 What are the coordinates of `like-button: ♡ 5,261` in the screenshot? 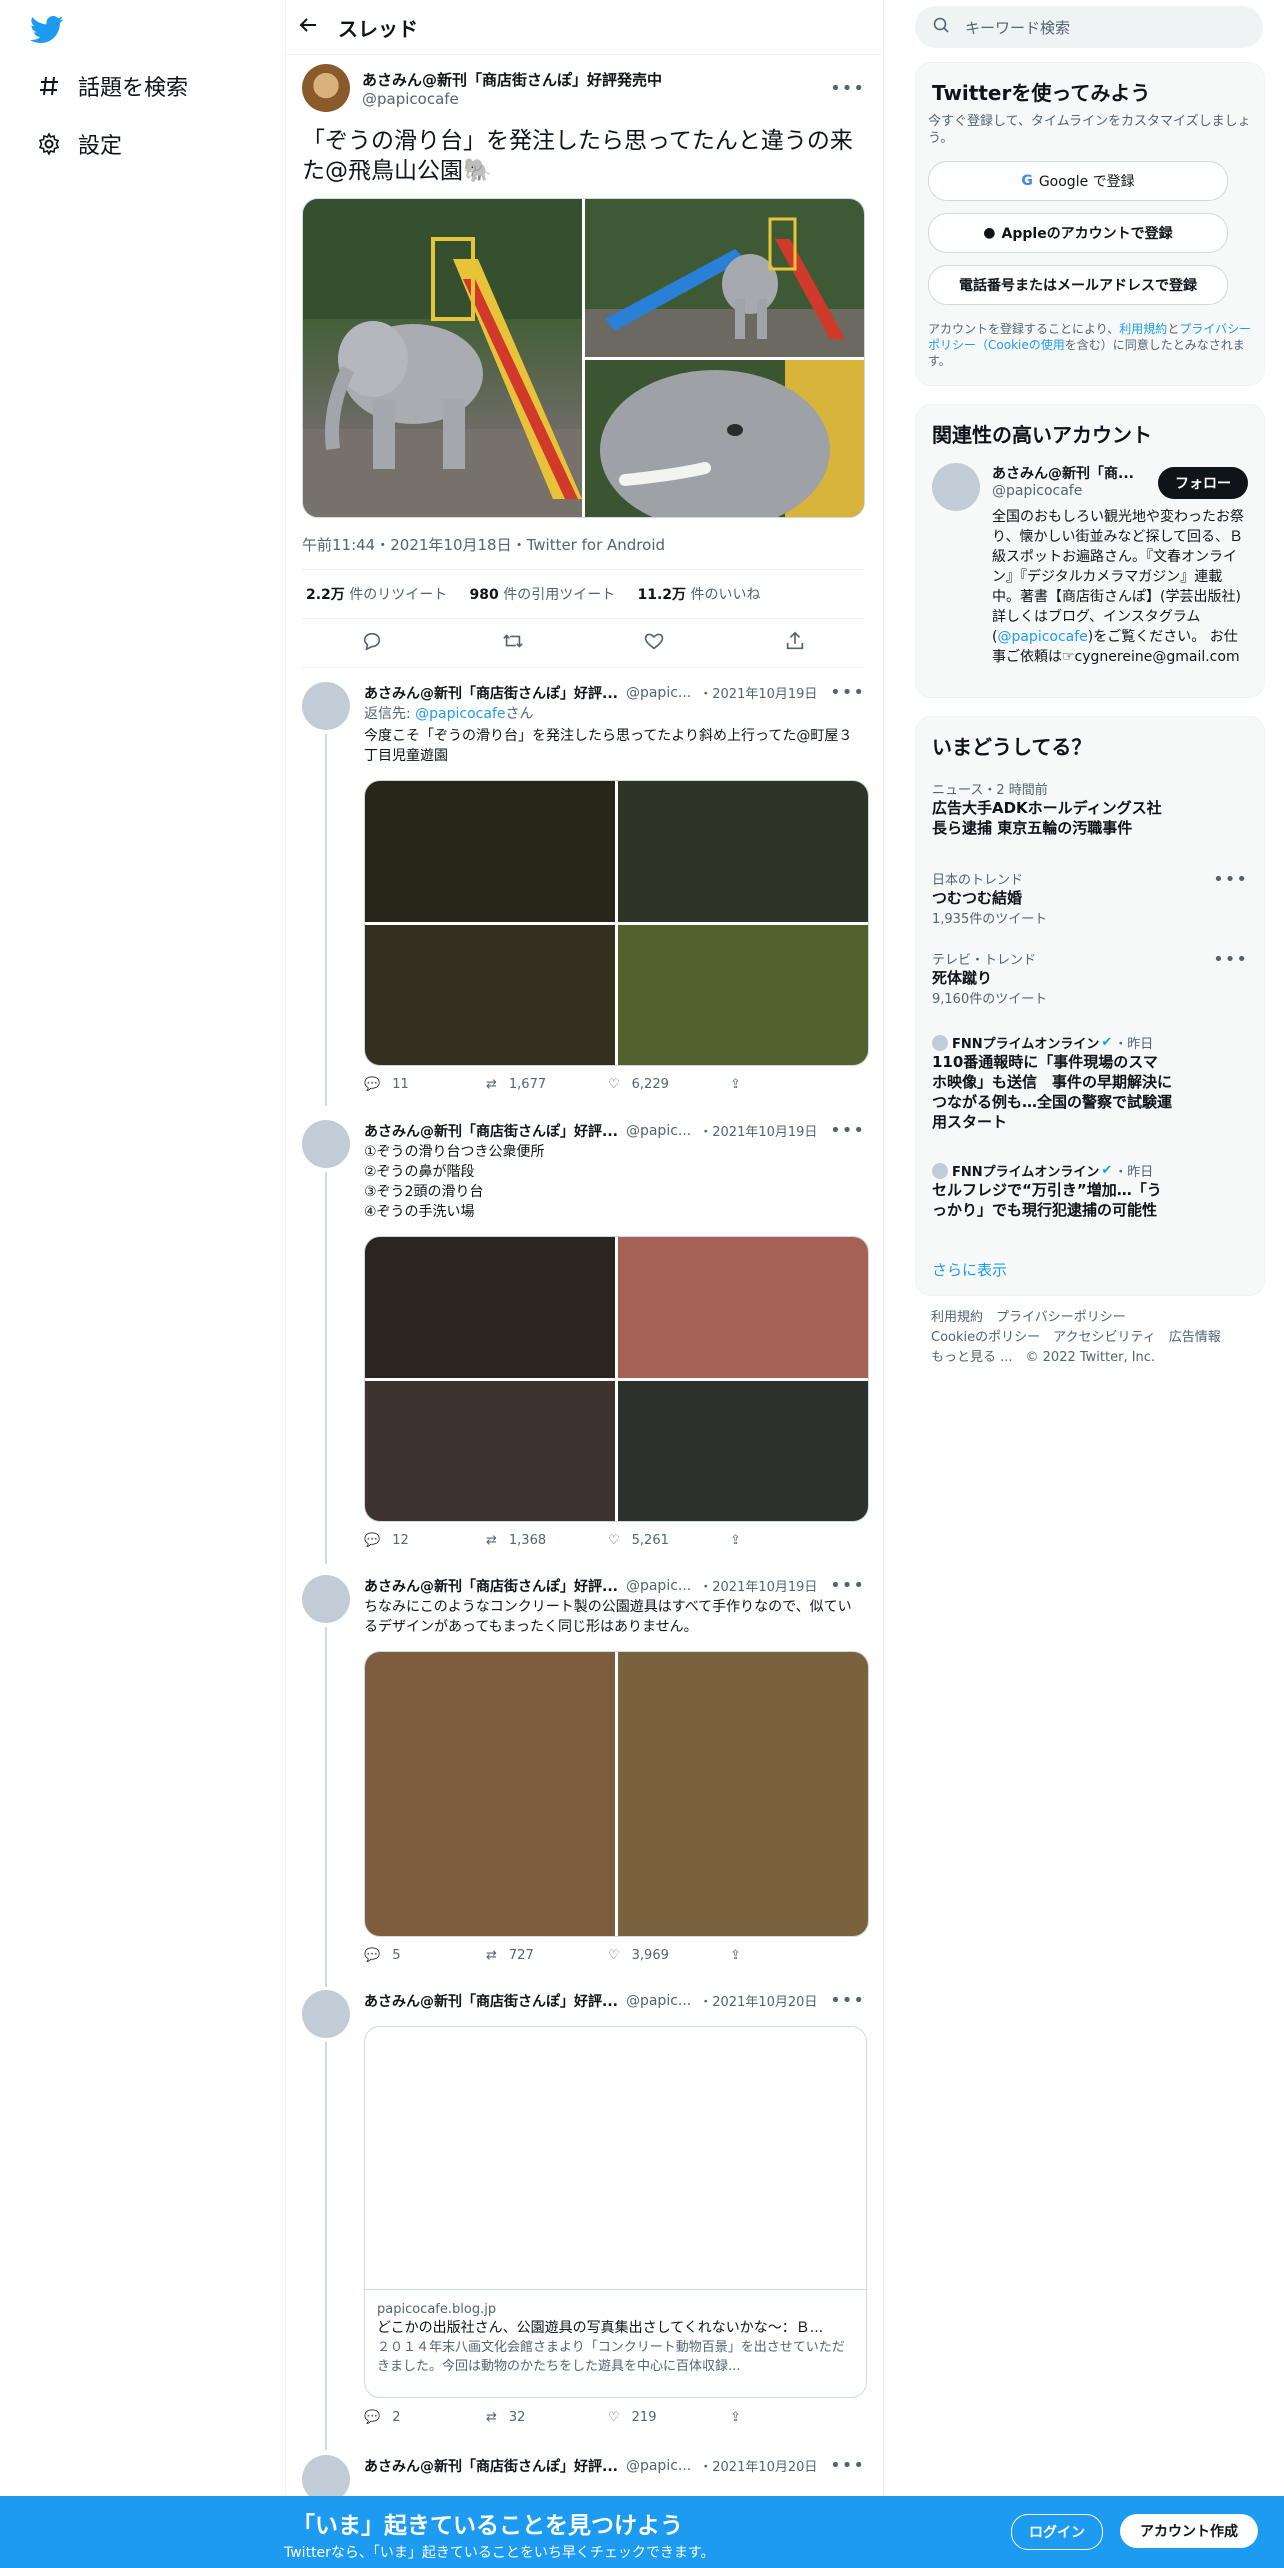 It's located at (669, 1540).